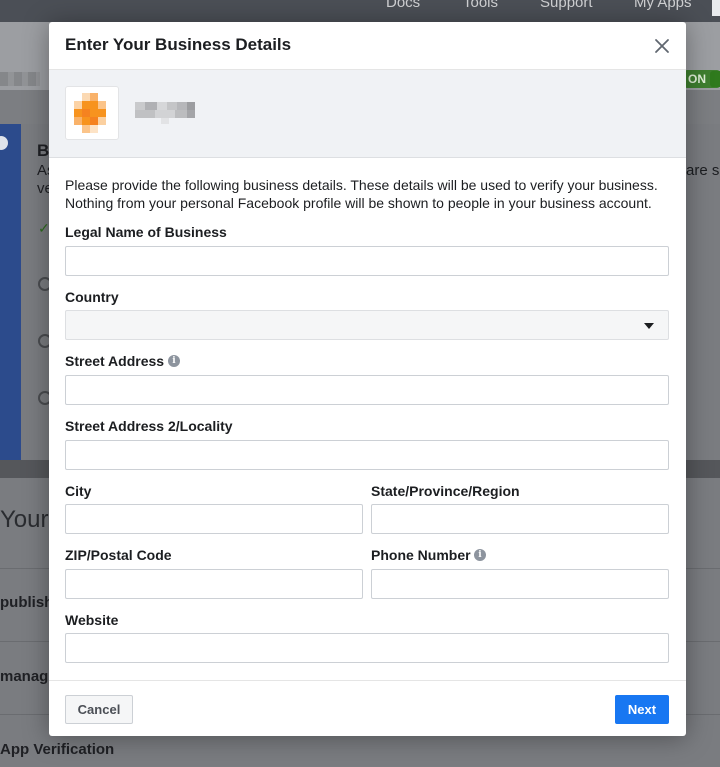 The image size is (720, 767). What do you see at coordinates (520, 519) in the screenshot?
I see `state-input` at bounding box center [520, 519].